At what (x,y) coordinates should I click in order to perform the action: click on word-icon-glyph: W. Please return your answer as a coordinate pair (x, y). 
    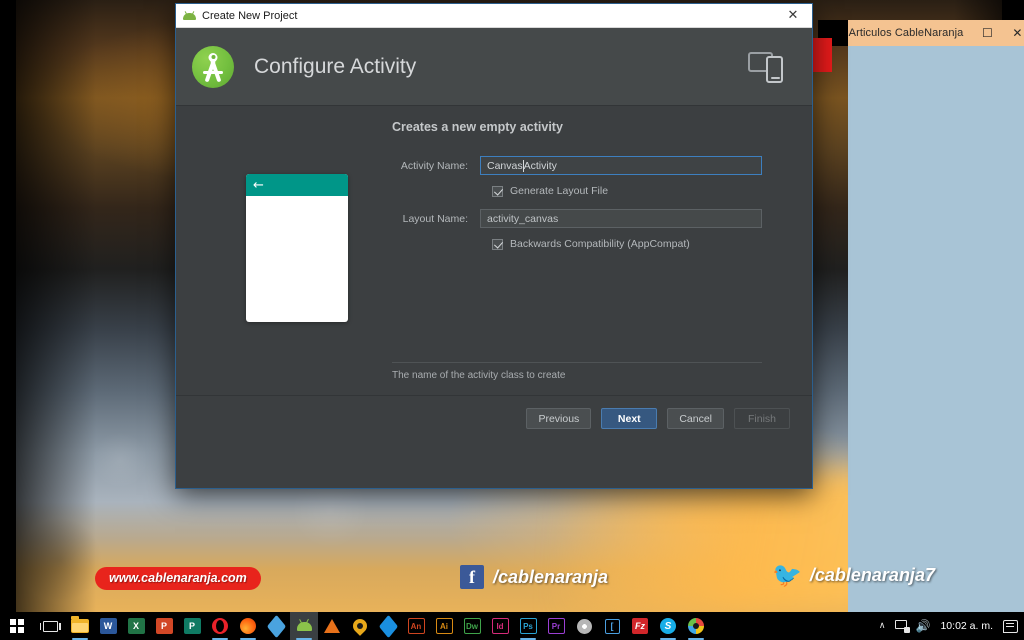
    Looking at the image, I should click on (108, 626).